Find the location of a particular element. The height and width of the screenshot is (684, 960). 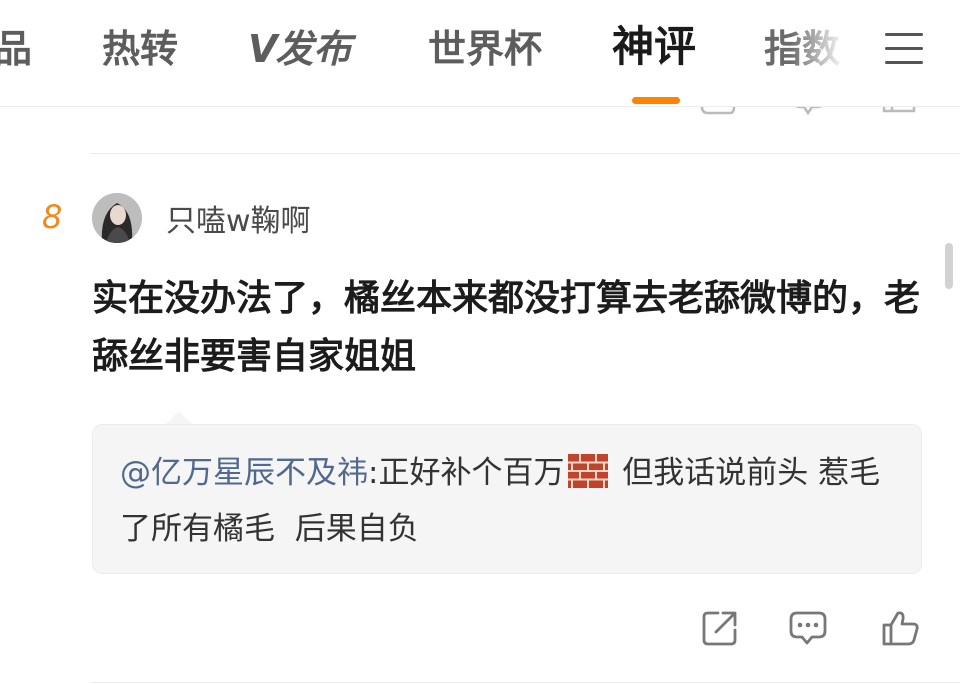

comment-icon is located at coordinates (808, 628).